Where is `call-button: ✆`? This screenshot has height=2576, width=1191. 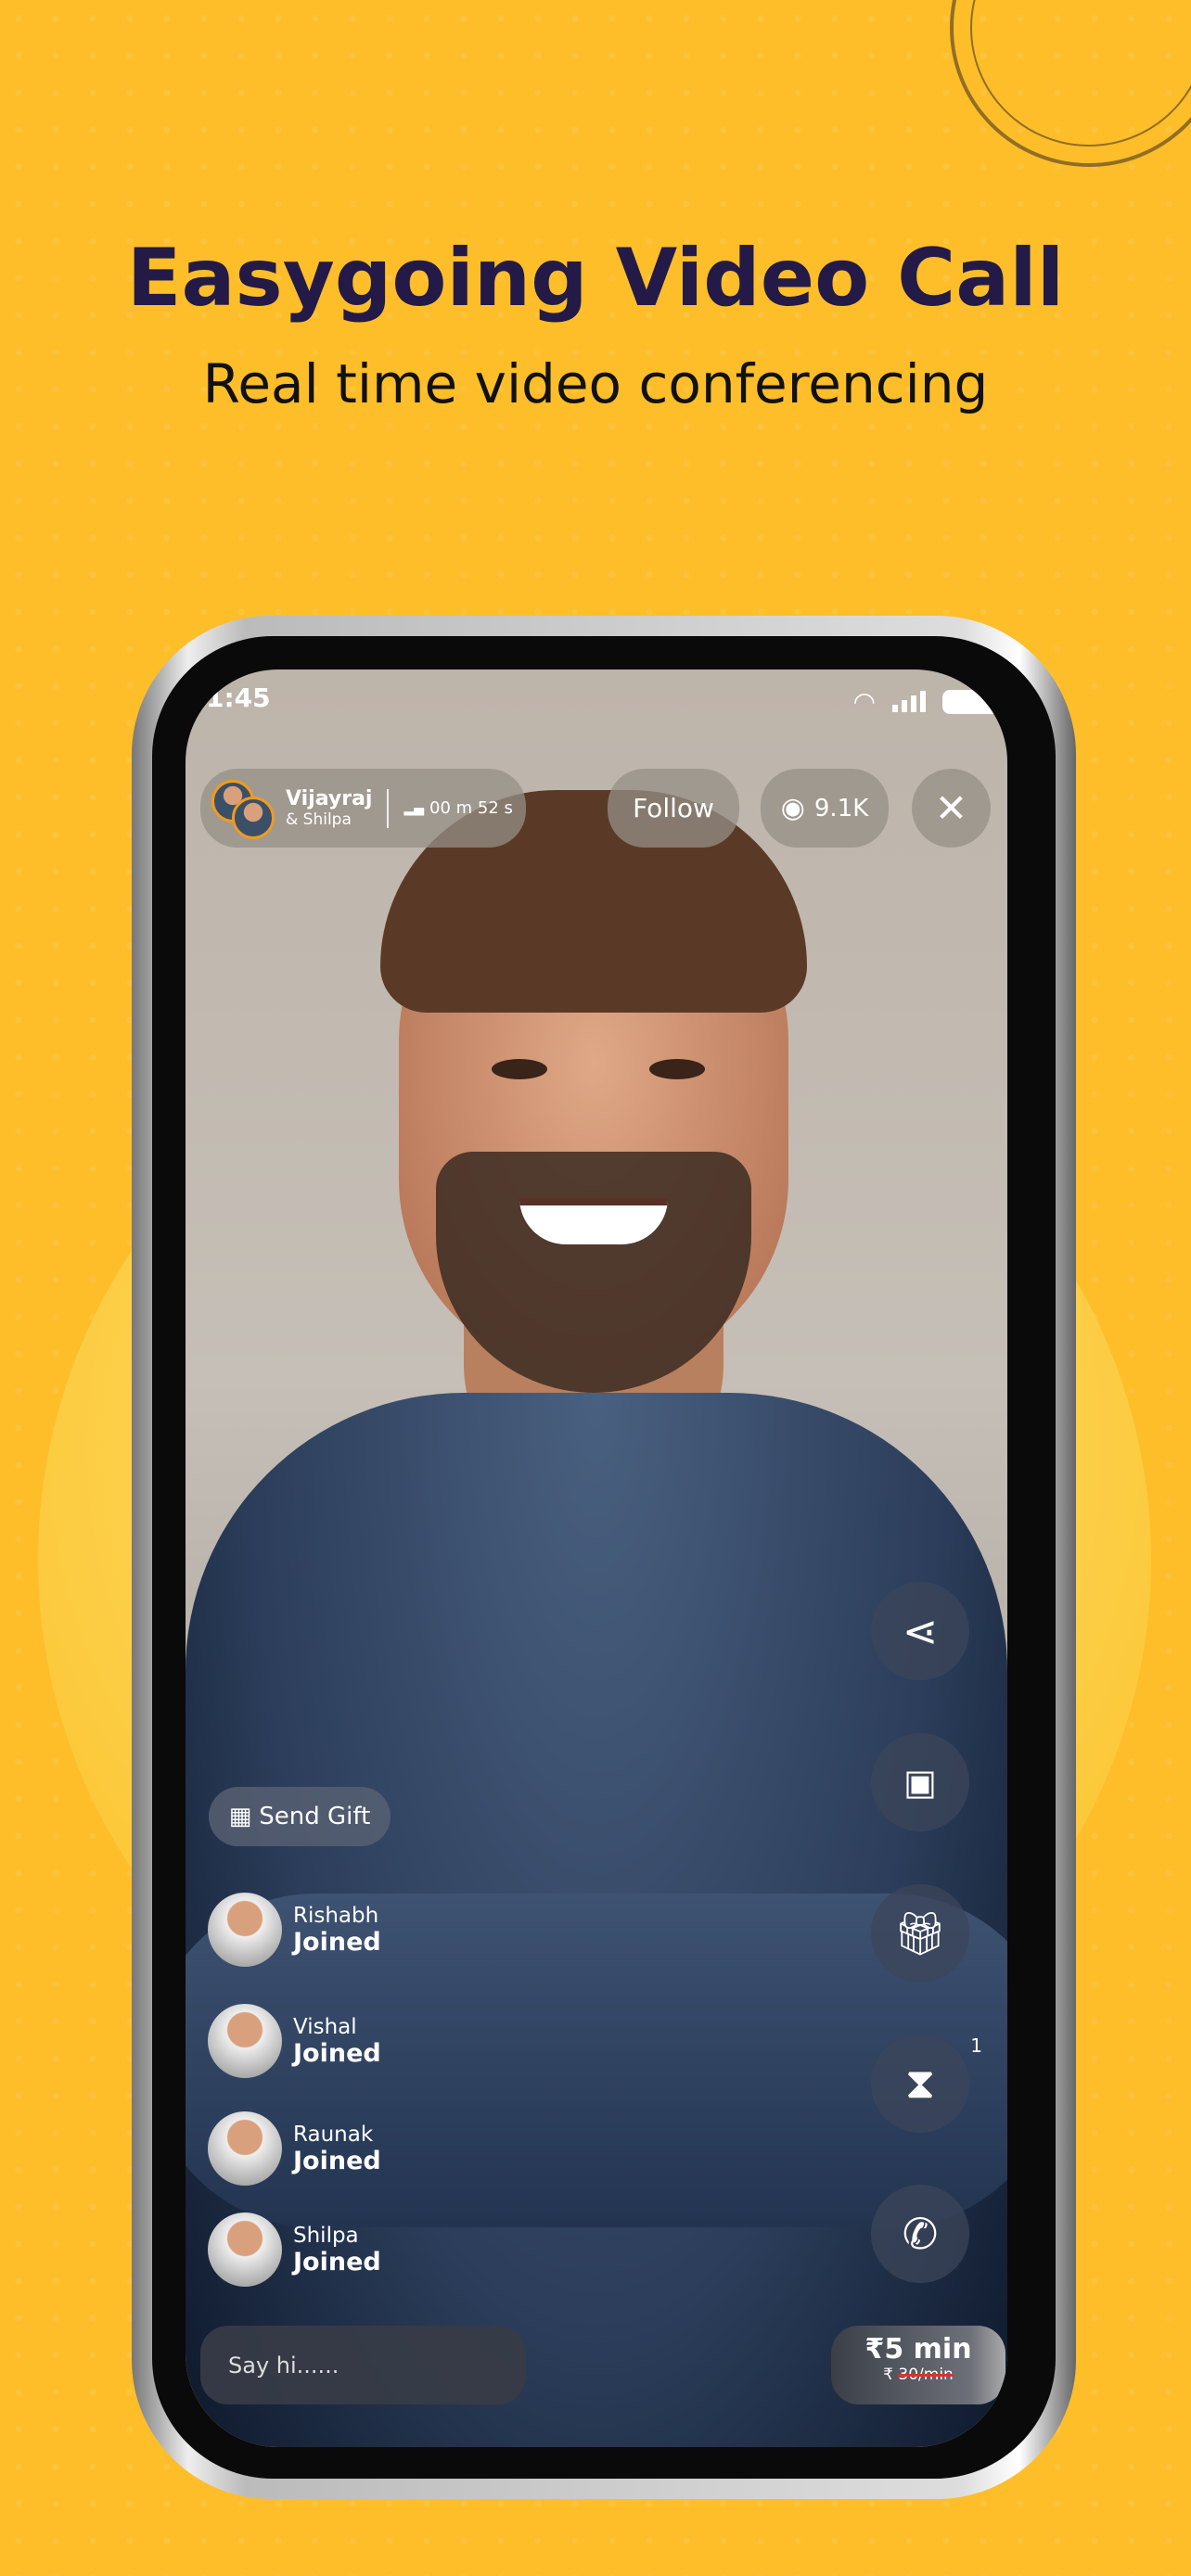
call-button: ✆ is located at coordinates (920, 2234).